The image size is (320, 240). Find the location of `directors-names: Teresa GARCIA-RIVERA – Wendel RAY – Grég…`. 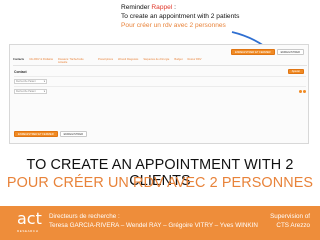

directors-names: Teresa GARCIA-RIVERA – Wendel RAY – Grég… is located at coordinates (153, 225).